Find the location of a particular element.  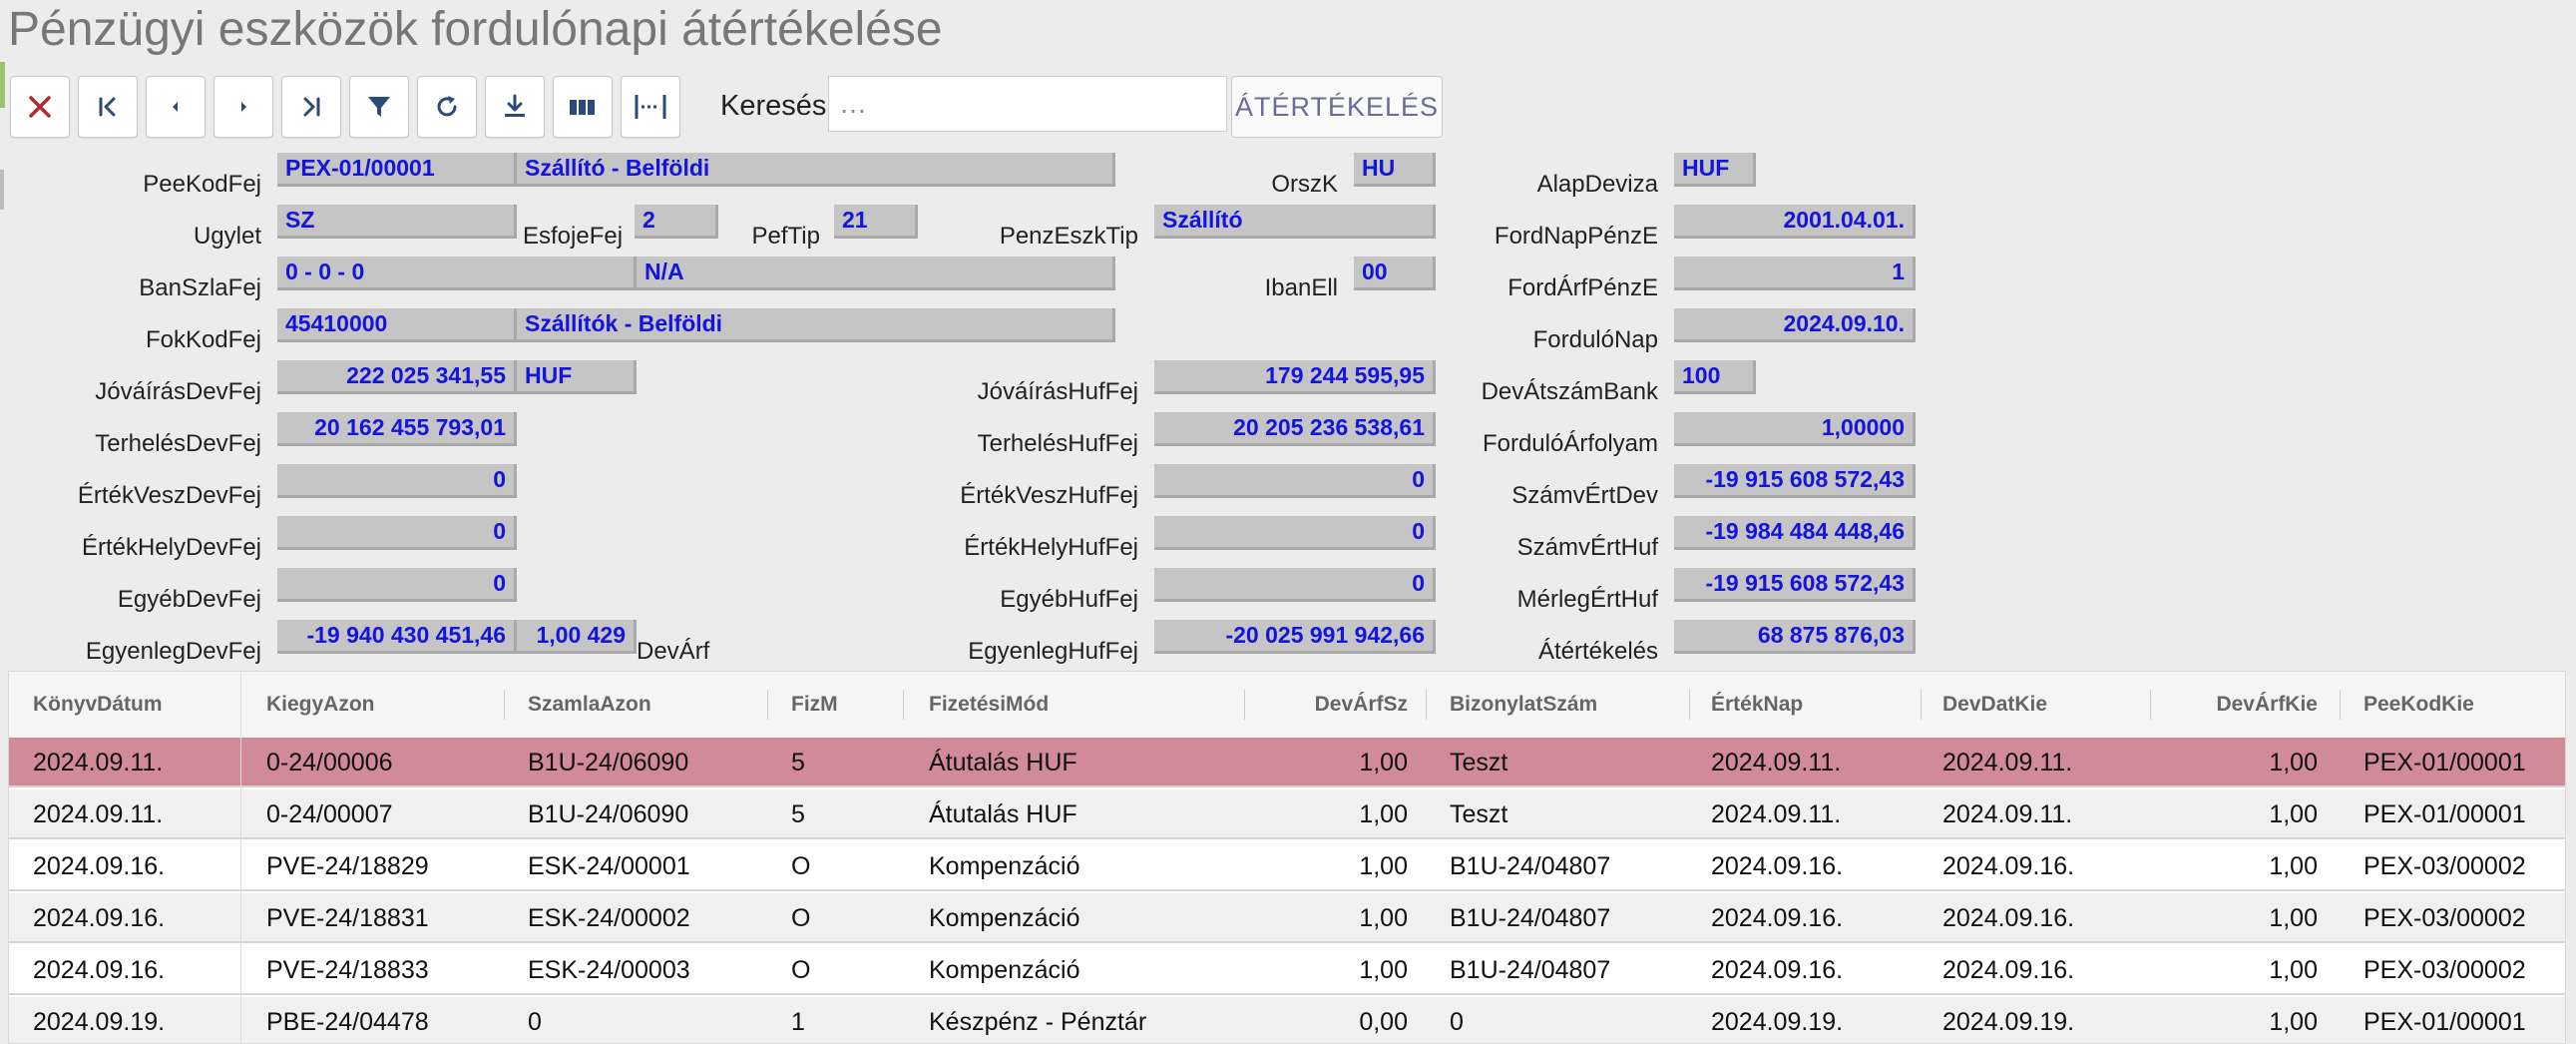

revaluation-button: ÁTÉRTÉKELÉS is located at coordinates (1337, 107).